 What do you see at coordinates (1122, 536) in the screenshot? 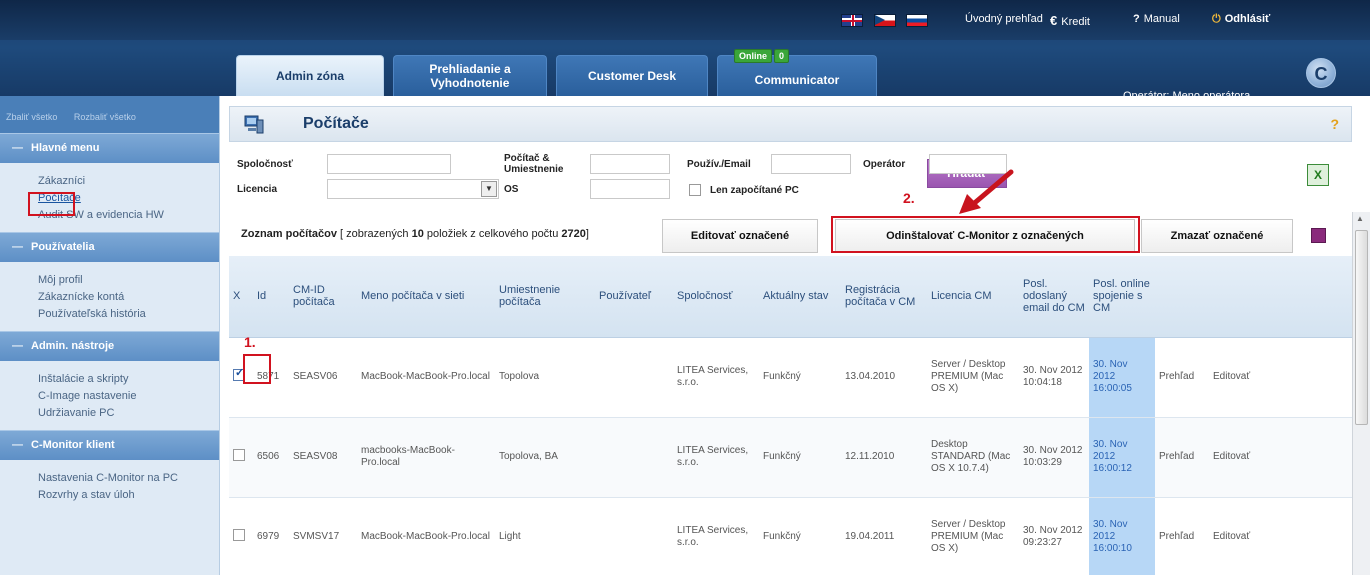
I see `cell-last-online: 30. Nov 2012 16:00:10` at bounding box center [1122, 536].